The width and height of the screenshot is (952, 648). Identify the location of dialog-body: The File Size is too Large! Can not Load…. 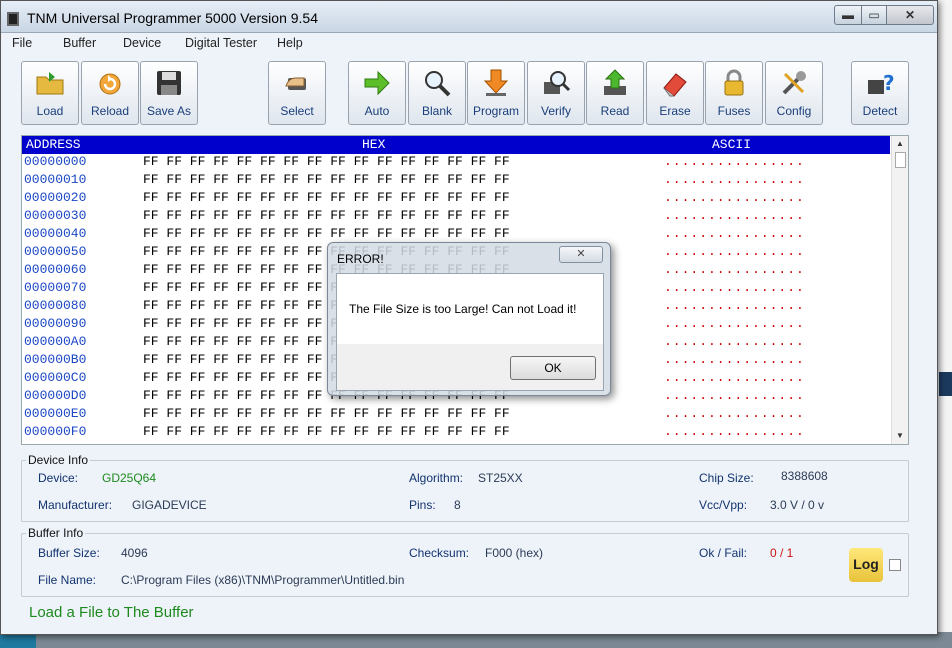
(470, 332).